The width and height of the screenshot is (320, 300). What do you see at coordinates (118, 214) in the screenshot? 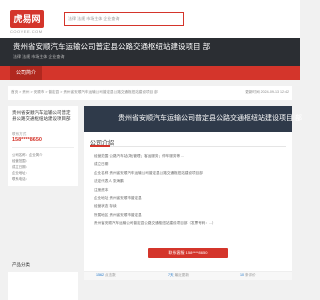
I see `info-row: 所属地区 贵州省安顺市普定县` at bounding box center [118, 214].